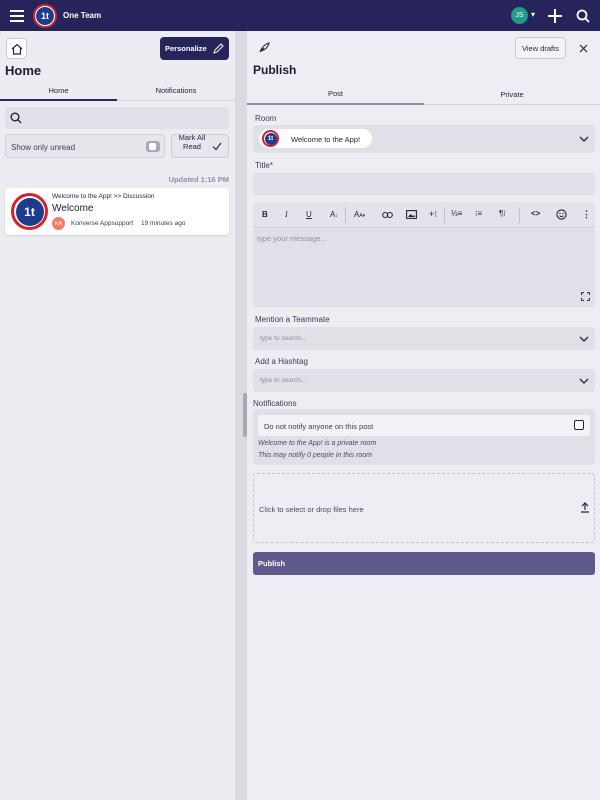  Describe the element at coordinates (275, 403) in the screenshot. I see `notifications-label: Notifications` at that location.